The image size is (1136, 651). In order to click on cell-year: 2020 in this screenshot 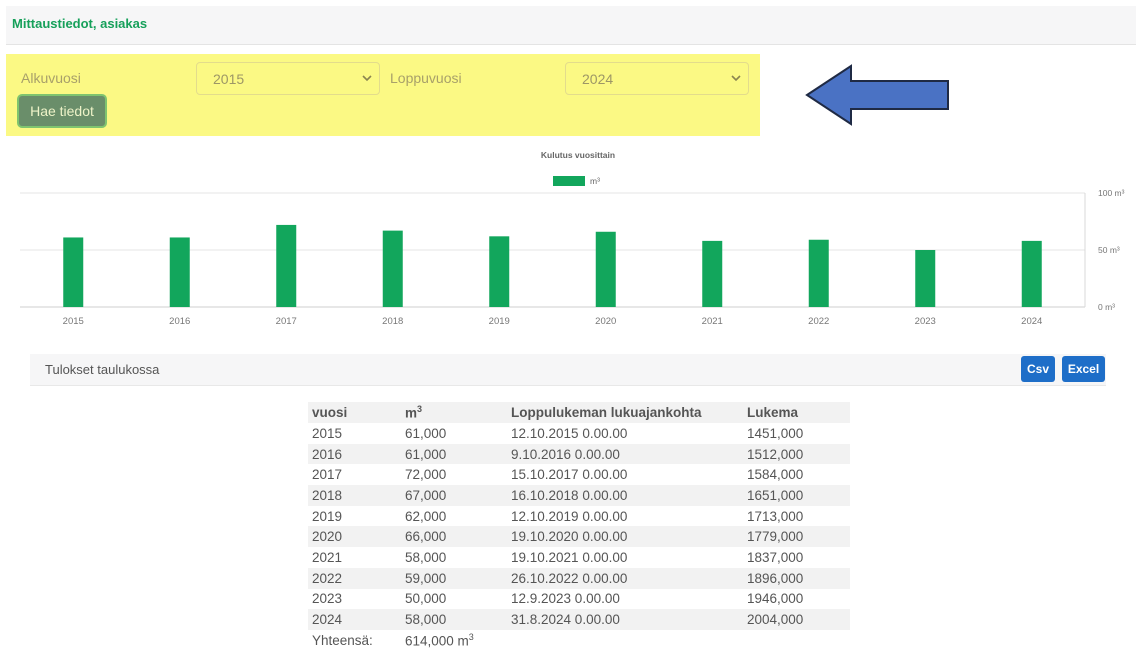, I will do `click(354, 537)`.